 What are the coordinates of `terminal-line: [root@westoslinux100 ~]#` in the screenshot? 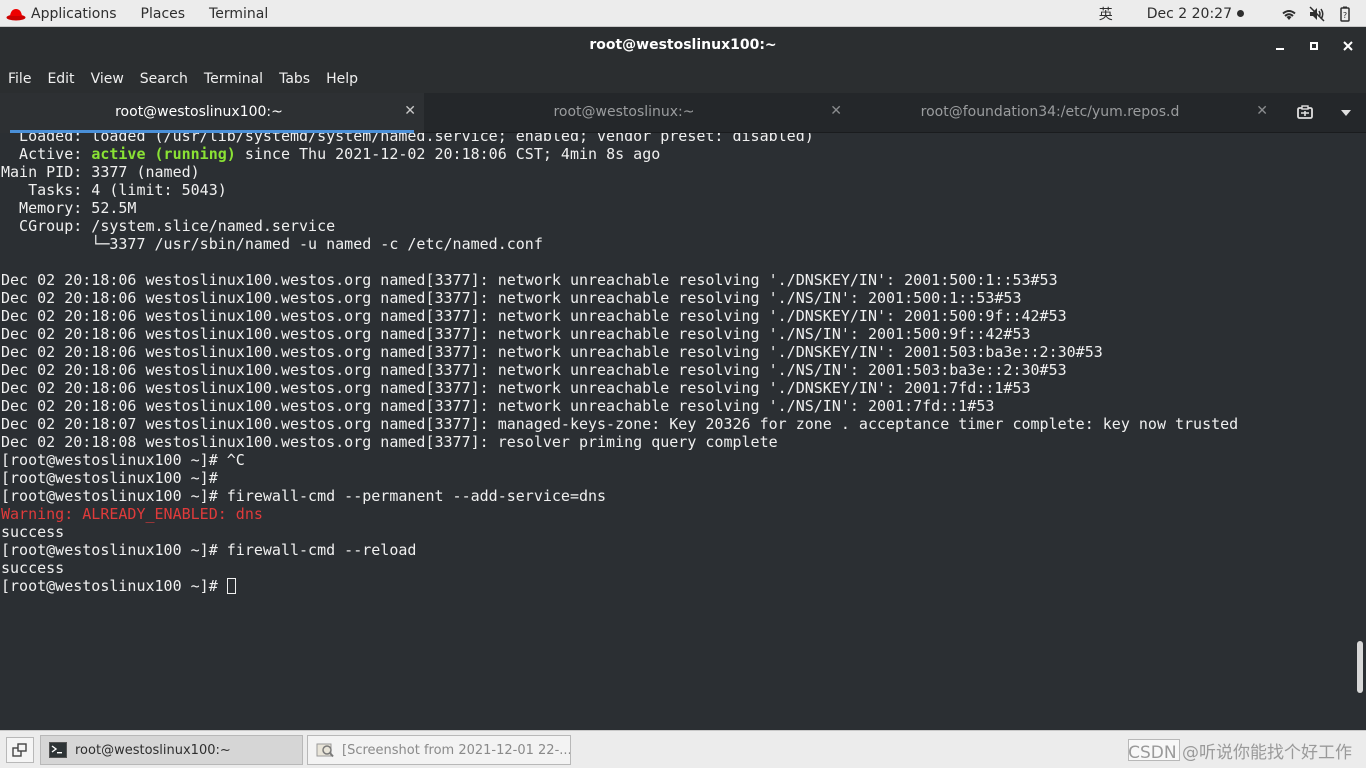 It's located at (114, 478).